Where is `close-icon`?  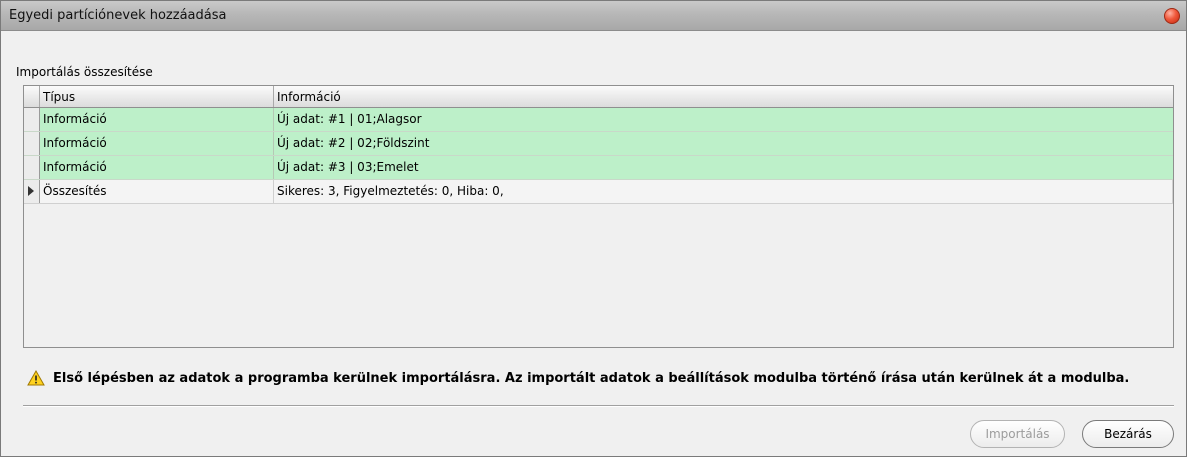 close-icon is located at coordinates (1172, 16).